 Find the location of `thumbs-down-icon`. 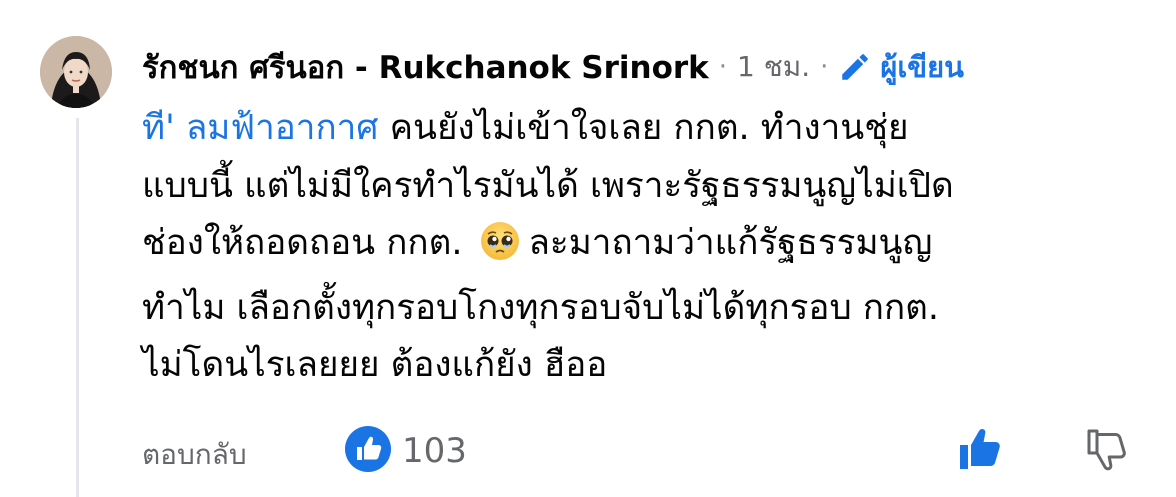

thumbs-down-icon is located at coordinates (1106, 450).